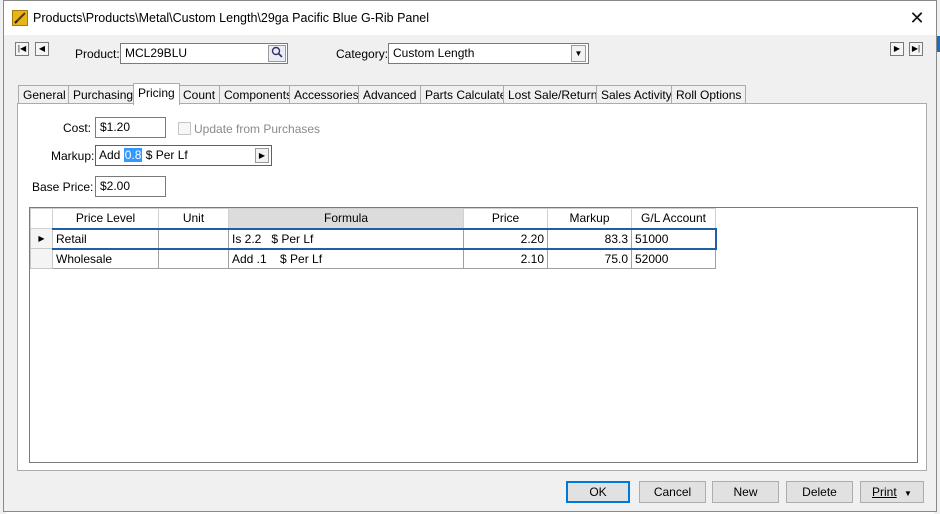 Image resolution: width=940 pixels, height=514 pixels. I want to click on tab-roll-options: Roll Options, so click(709, 94).